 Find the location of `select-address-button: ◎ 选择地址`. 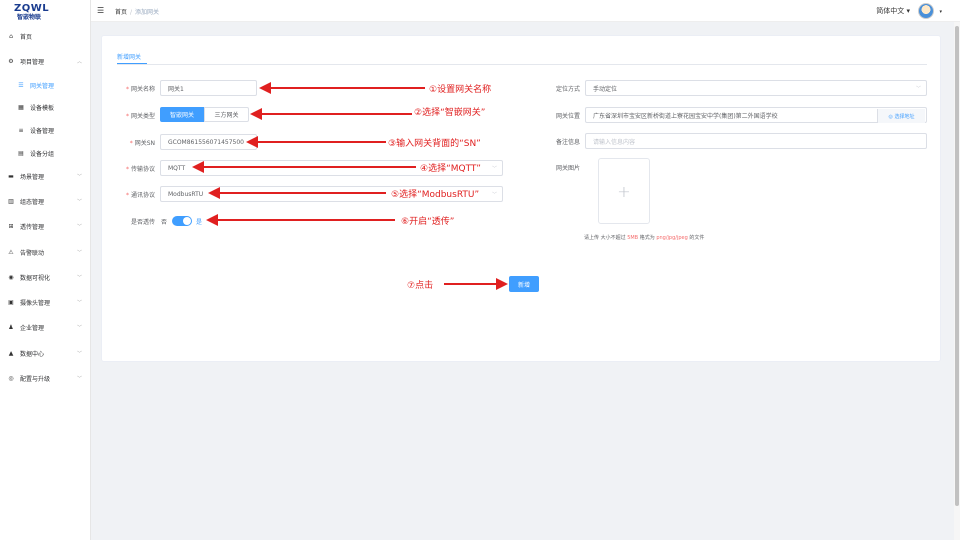

select-address-button: ◎ 选择地址 is located at coordinates (901, 116).